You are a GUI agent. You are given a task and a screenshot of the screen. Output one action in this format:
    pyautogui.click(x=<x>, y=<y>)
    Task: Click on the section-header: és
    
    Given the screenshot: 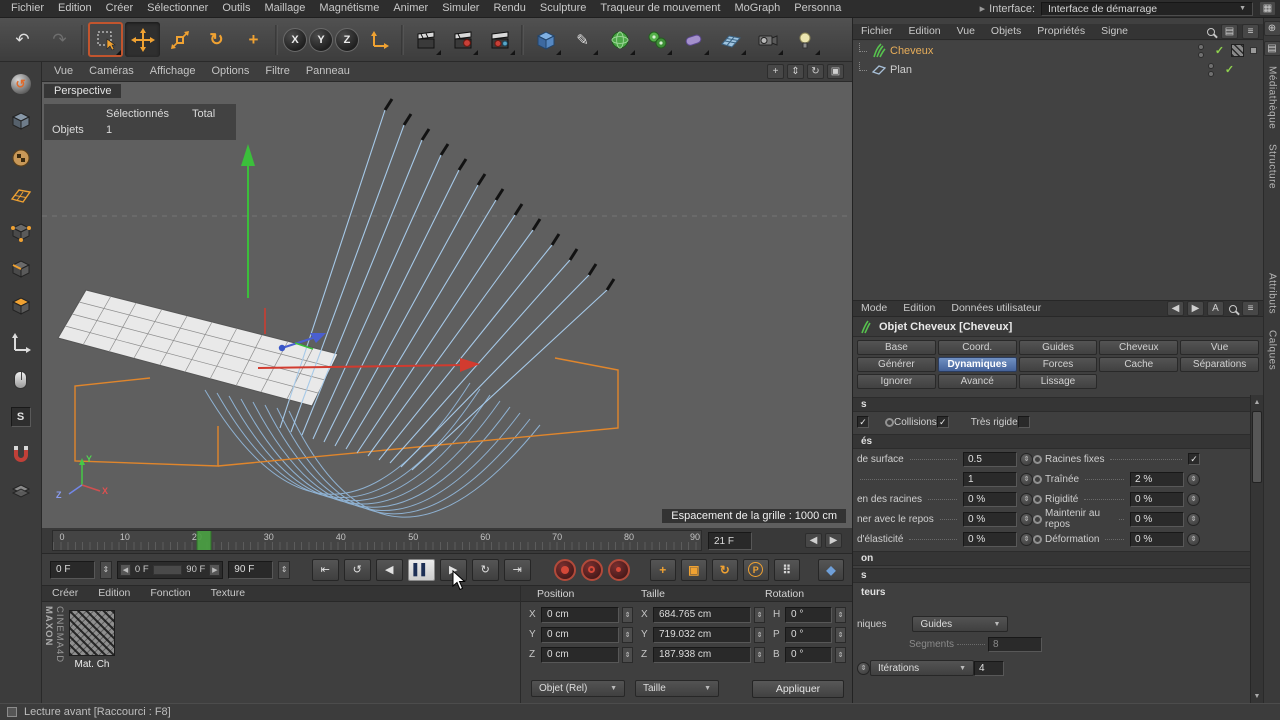 What is the action you would take?
    pyautogui.click(x=1051, y=441)
    